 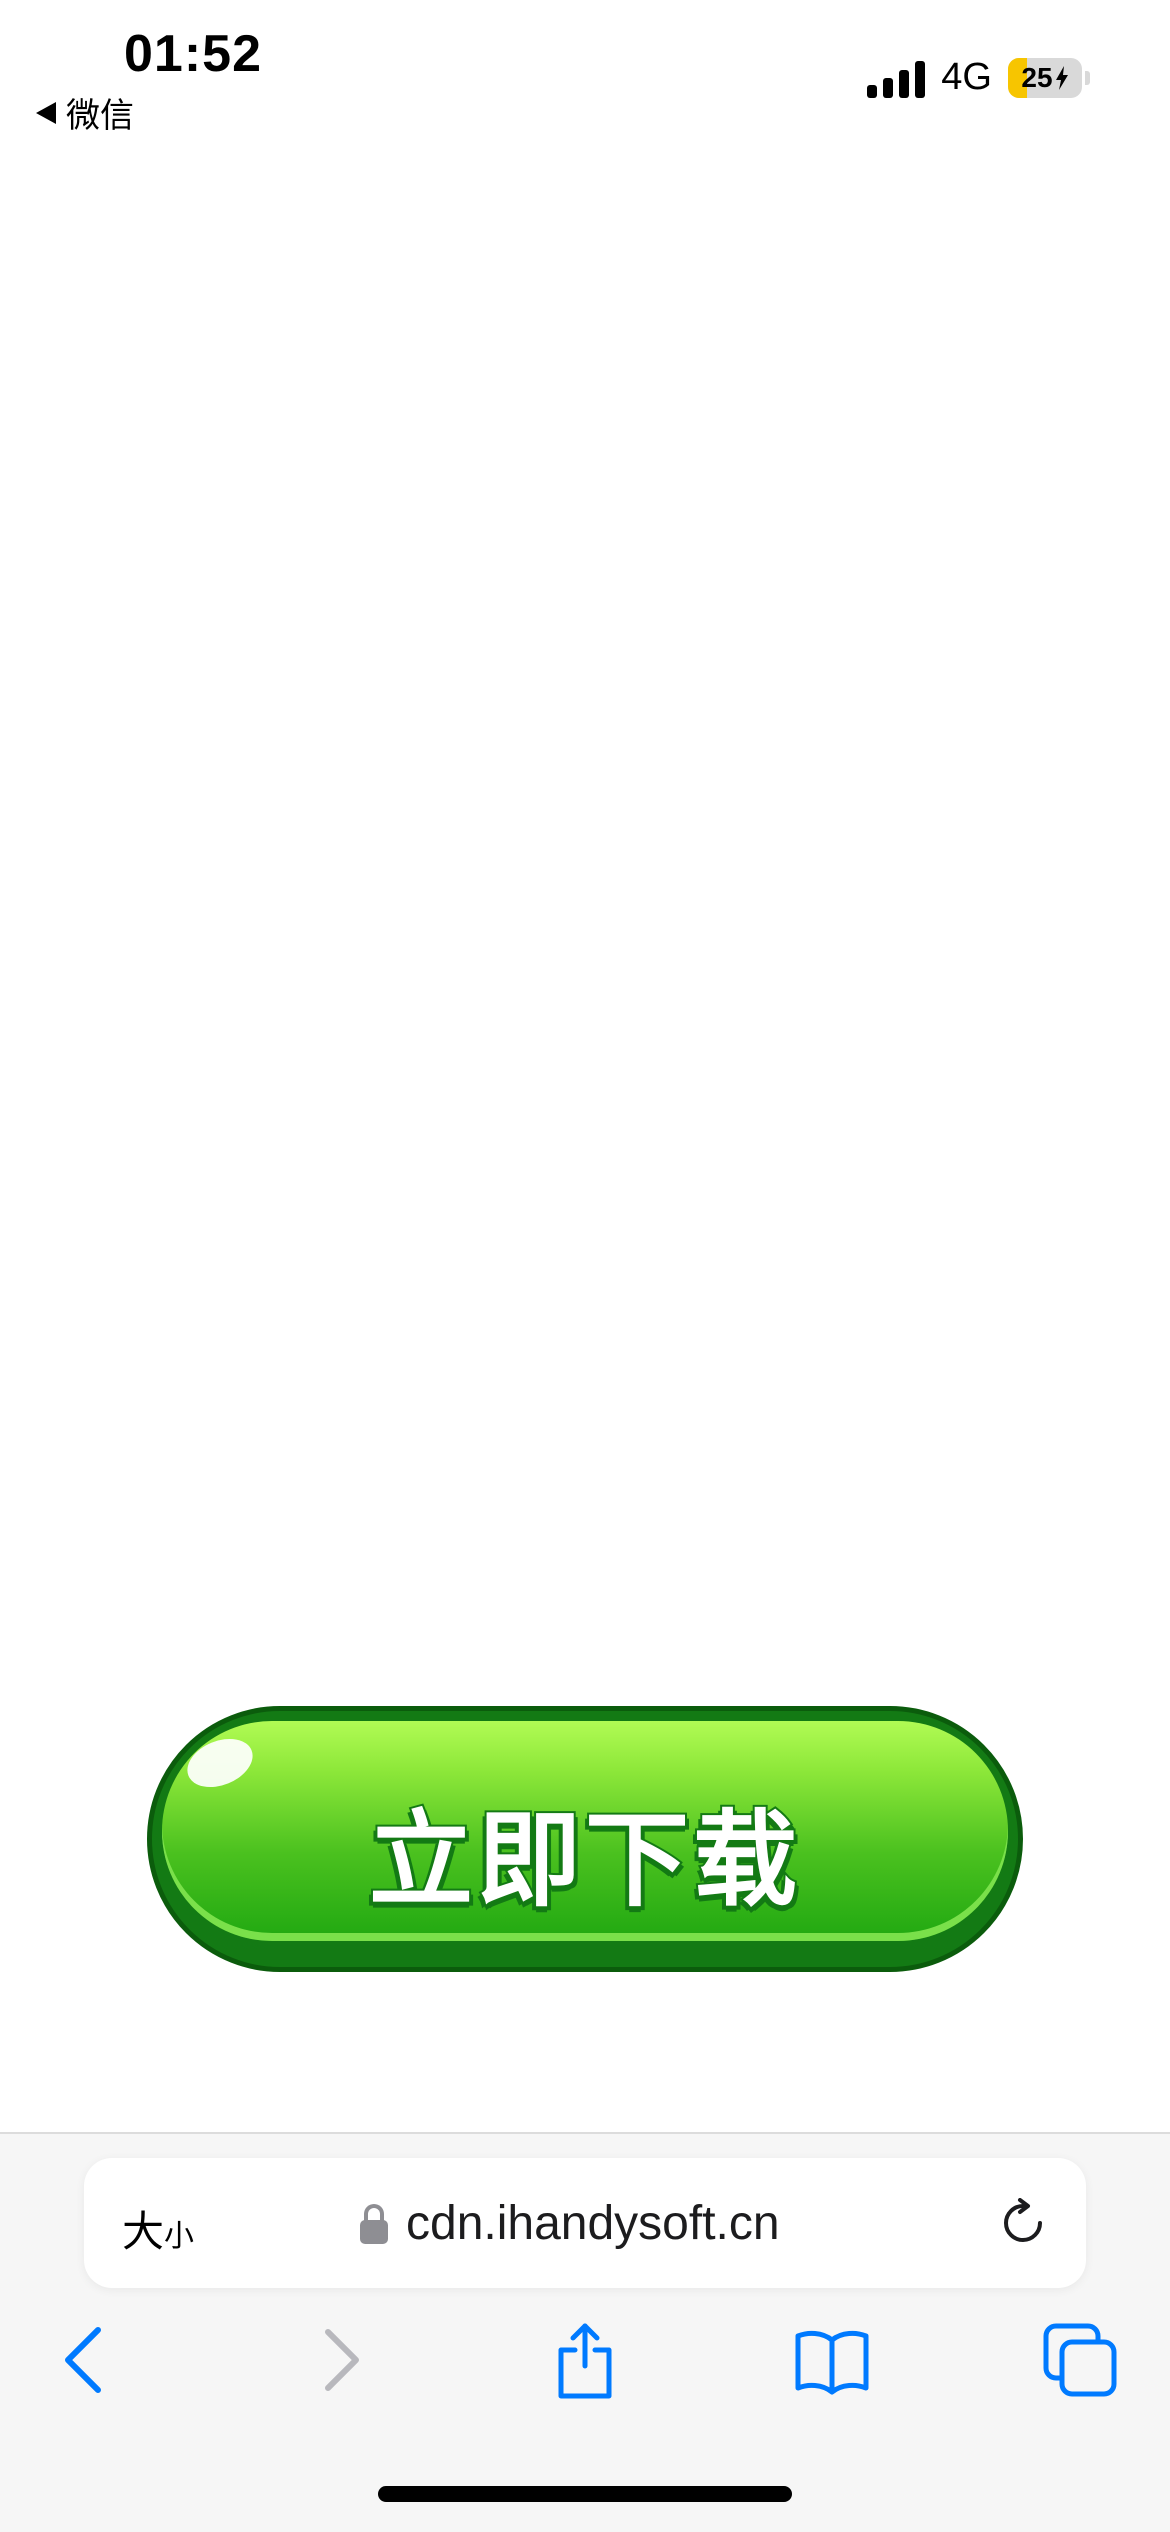 I want to click on status-indicators: 4G 25, so click(x=978, y=77).